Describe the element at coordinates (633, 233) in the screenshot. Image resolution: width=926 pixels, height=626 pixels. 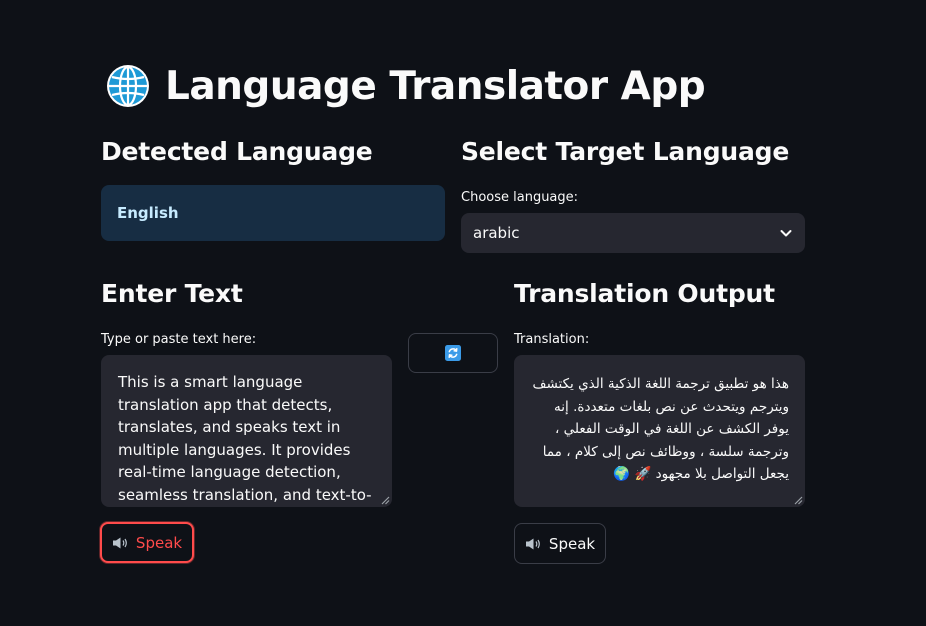
I see `target-language-select: arabic` at that location.